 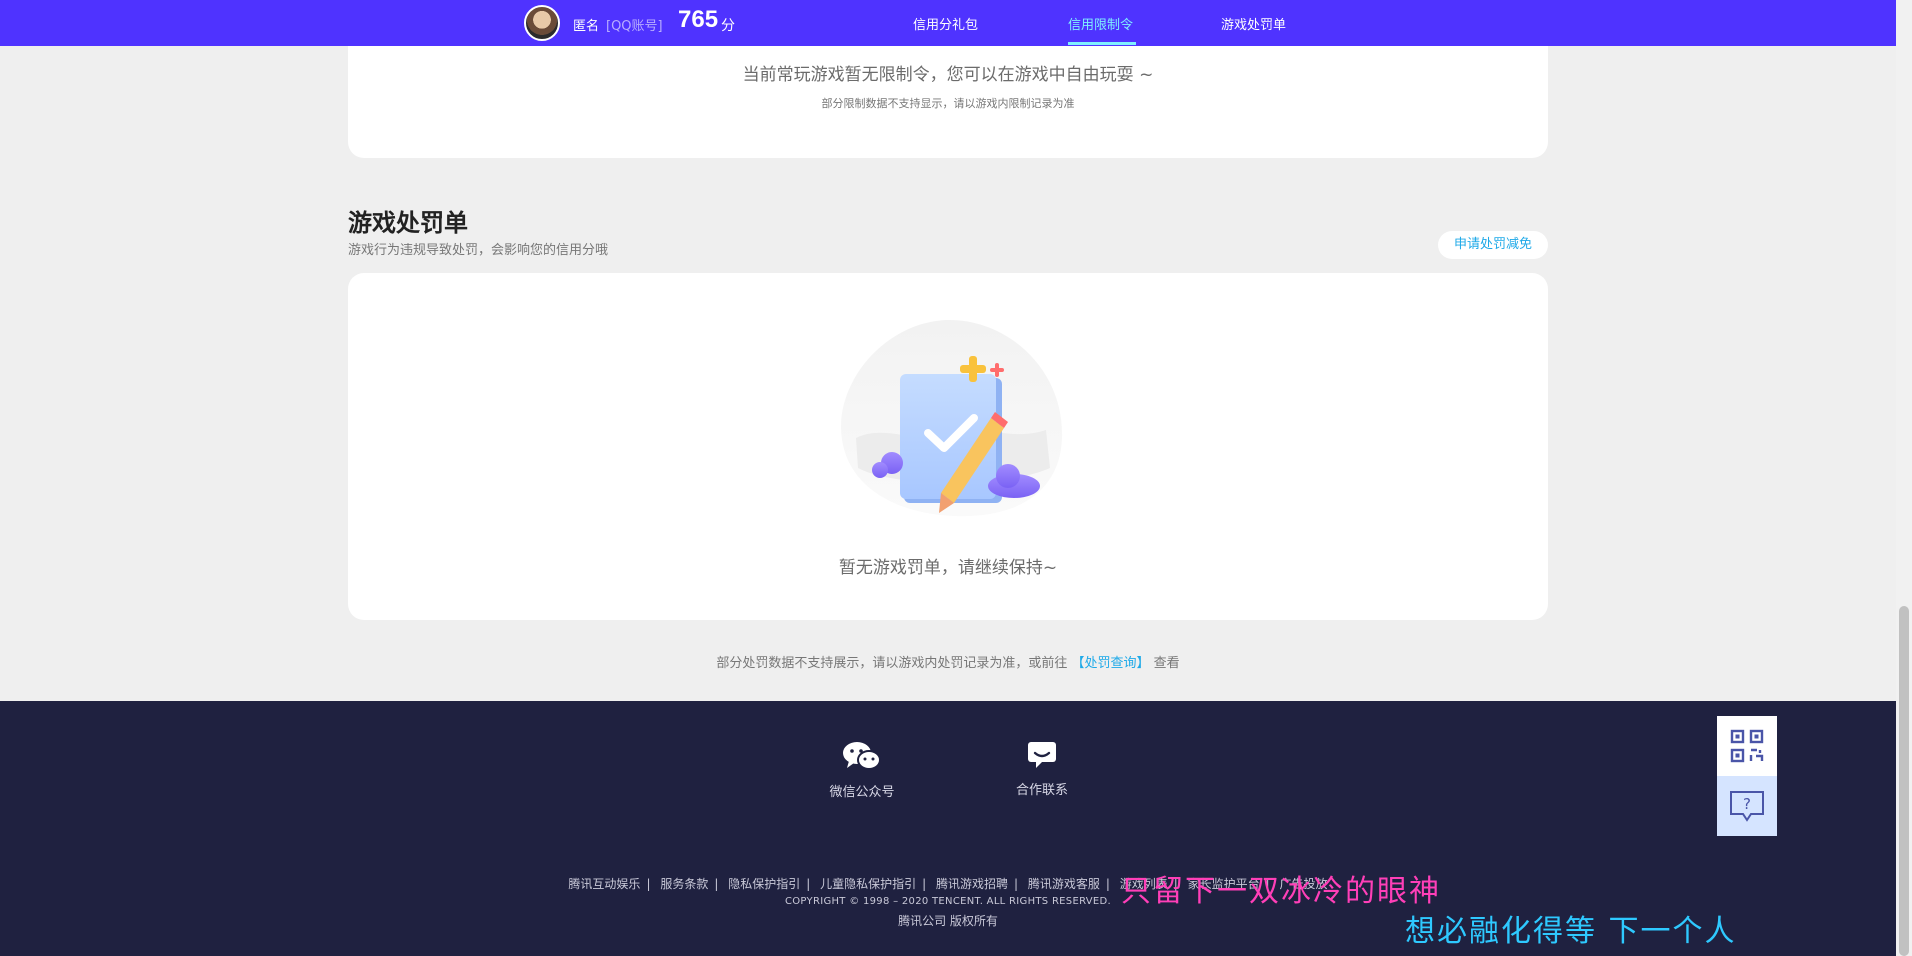 What do you see at coordinates (948, 103) in the screenshot?
I see `restriction-note: 部分限制数据不支持显示，请以游戏内限制记录为准` at bounding box center [948, 103].